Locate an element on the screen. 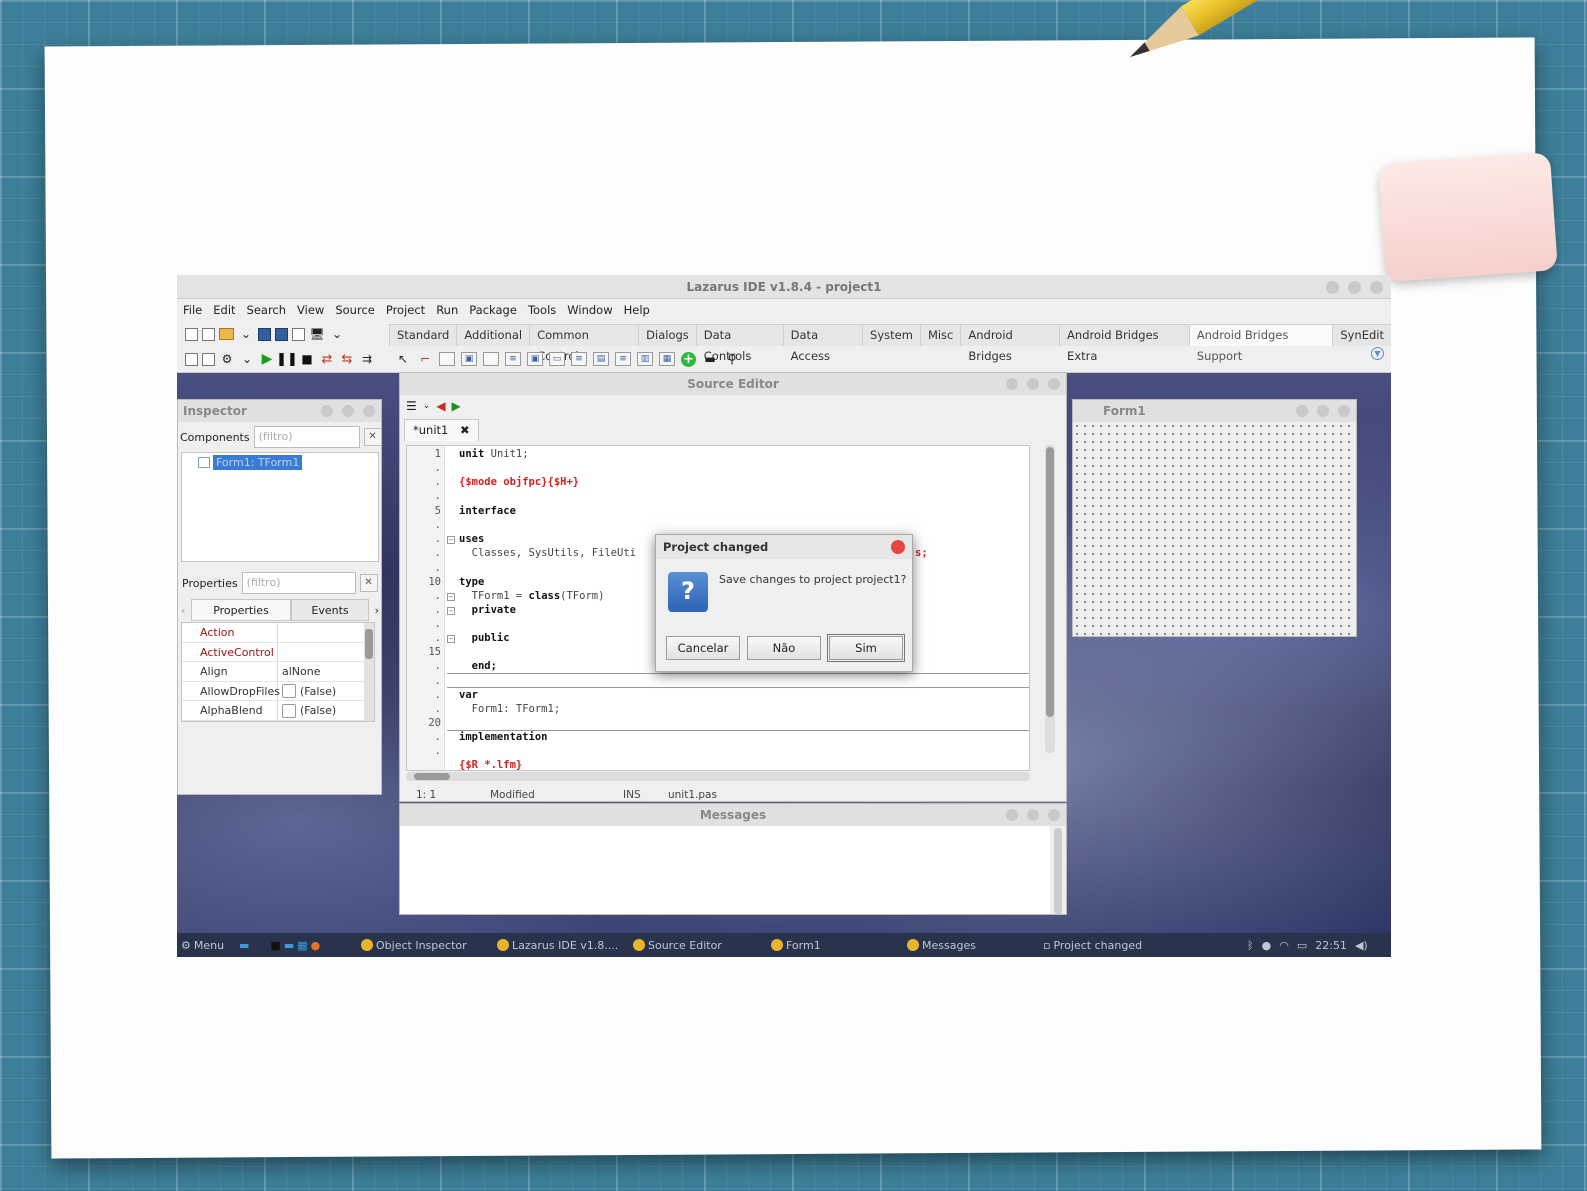 The image size is (1587, 1191). task-form1: Form1 is located at coordinates (796, 945).